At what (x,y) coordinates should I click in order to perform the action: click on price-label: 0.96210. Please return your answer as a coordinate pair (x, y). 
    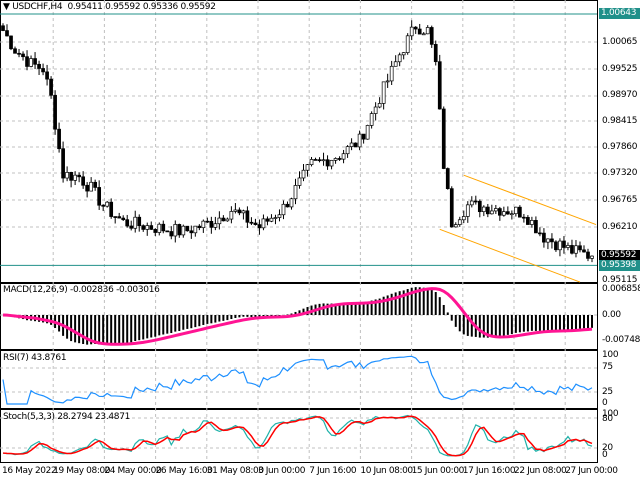
    Looking at the image, I should click on (620, 227).